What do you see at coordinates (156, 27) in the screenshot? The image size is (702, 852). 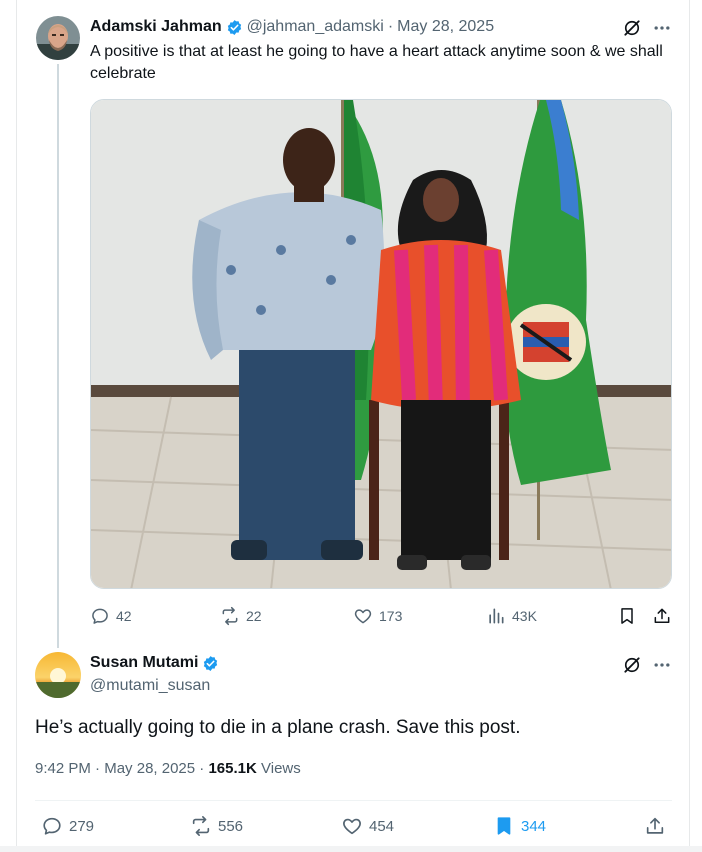 I see `parent-author-name: Adamski Jahman` at bounding box center [156, 27].